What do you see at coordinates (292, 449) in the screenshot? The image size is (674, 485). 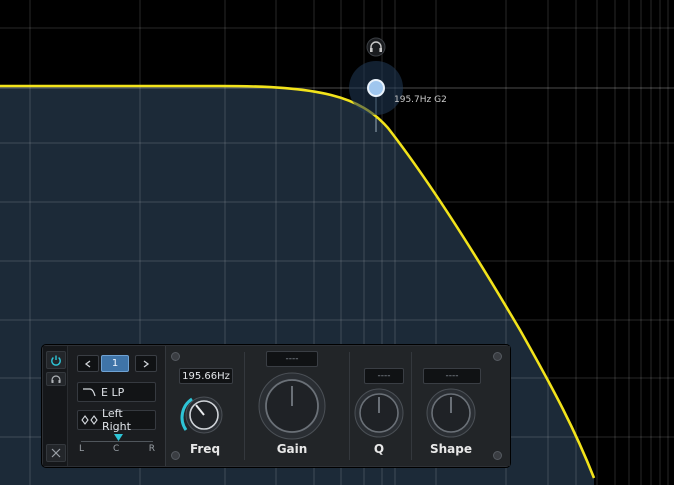 I see `gain-label: Gain` at bounding box center [292, 449].